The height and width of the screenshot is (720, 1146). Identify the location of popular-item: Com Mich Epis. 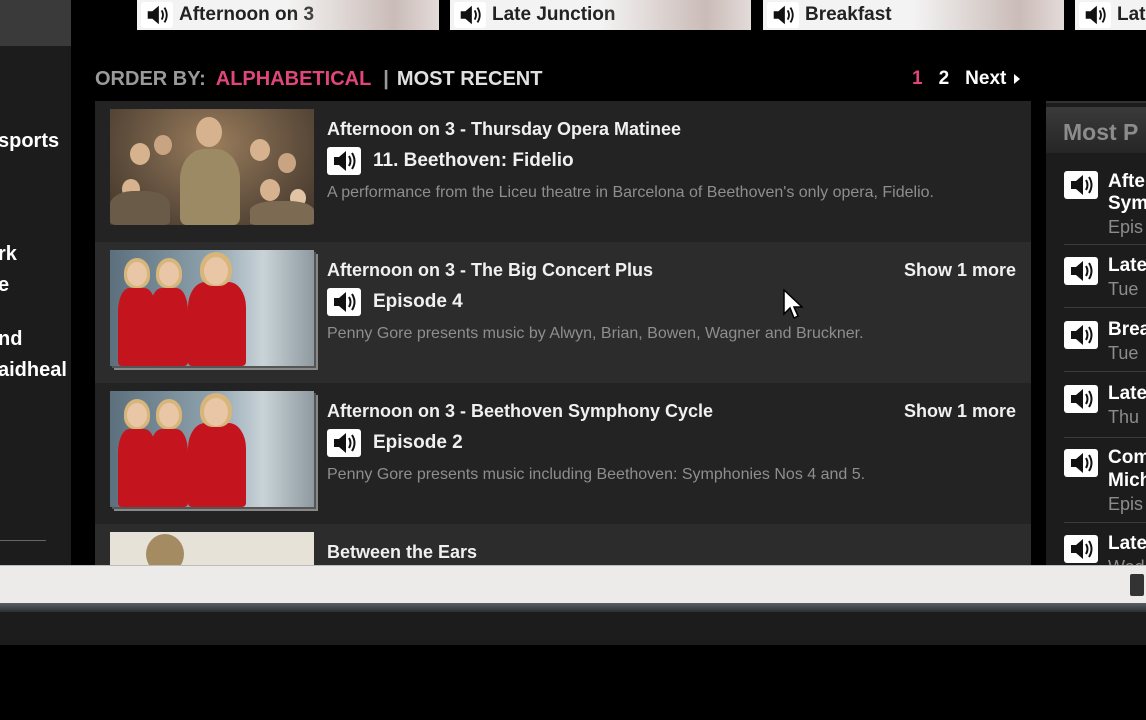
(1105, 485).